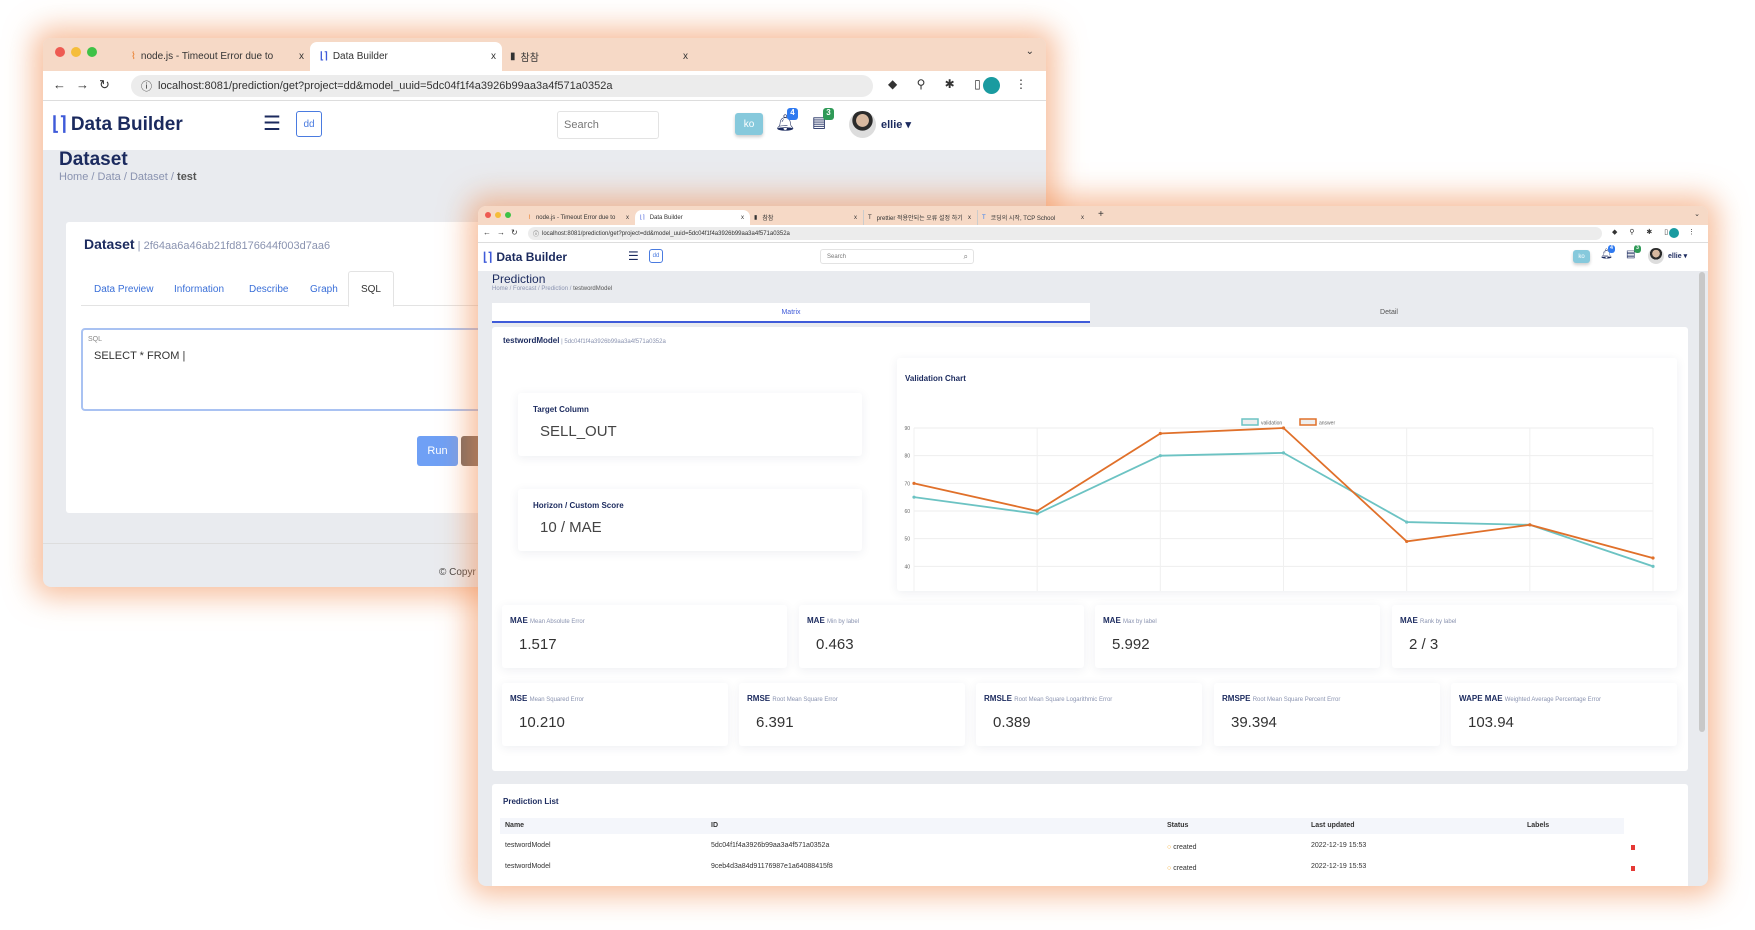 The width and height of the screenshot is (1755, 930). Describe the element at coordinates (1389, 313) in the screenshot. I see `tab-detail: Detail` at that location.